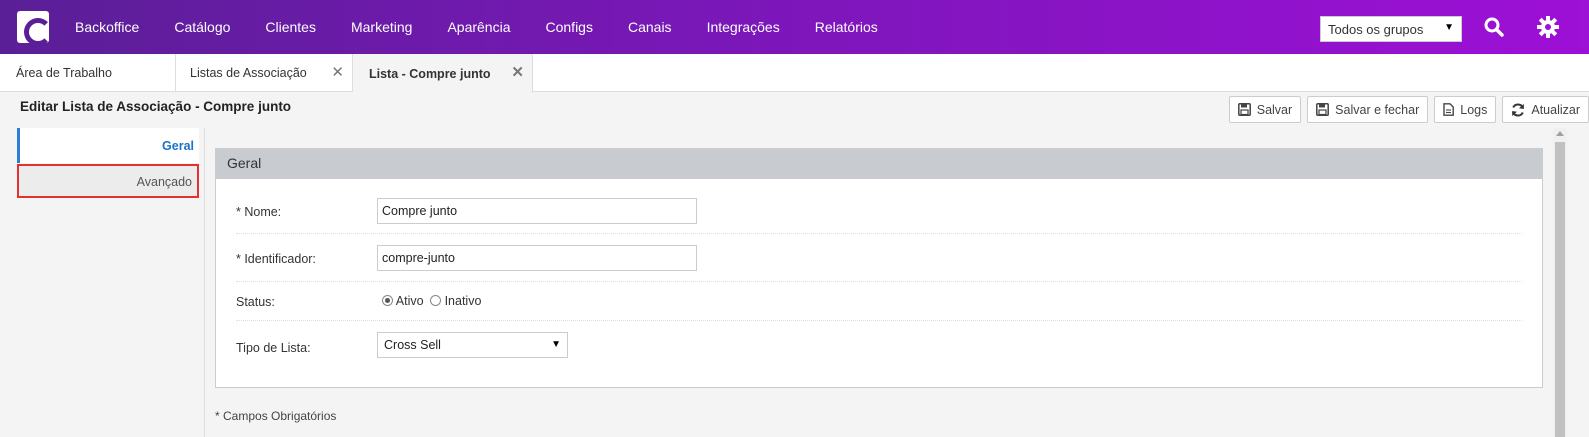 This screenshot has width=1589, height=437. What do you see at coordinates (64, 73) in the screenshot?
I see `tab-label: Área de Trabalho` at bounding box center [64, 73].